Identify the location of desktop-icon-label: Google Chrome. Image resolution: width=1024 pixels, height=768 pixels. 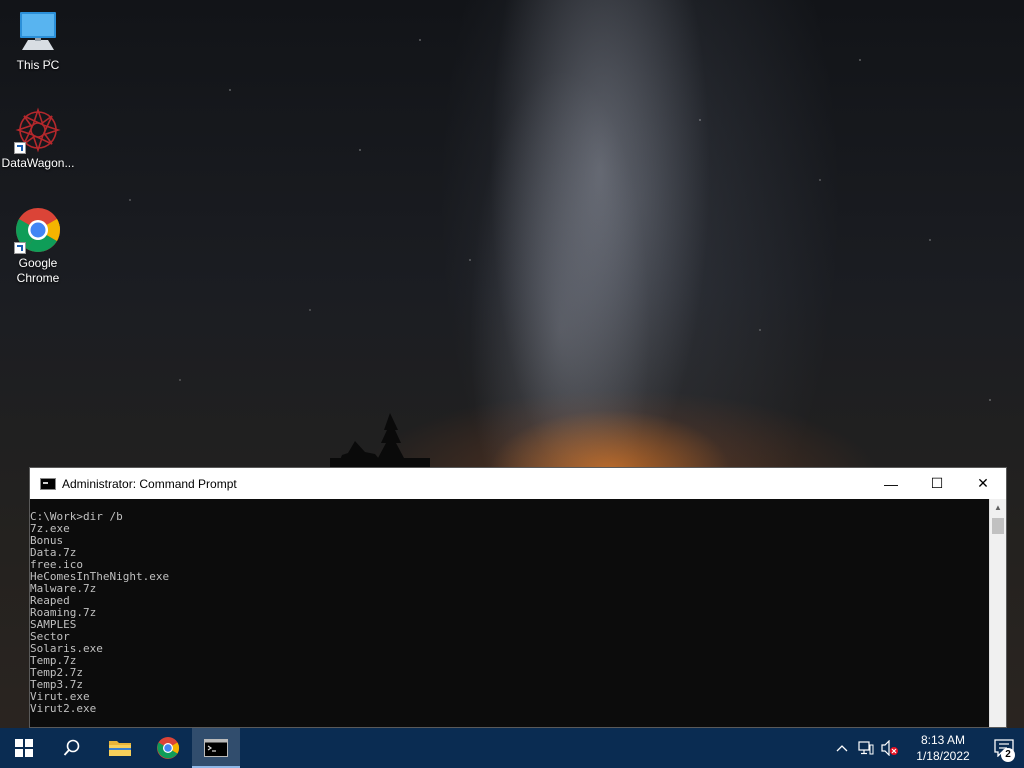
(38, 270).